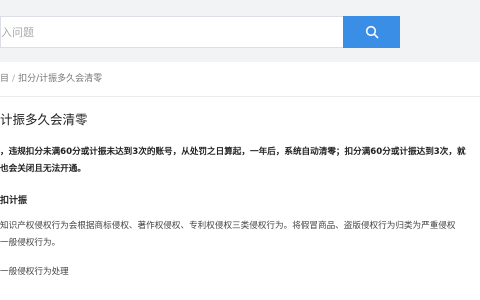 This screenshot has height=300, width=480. Describe the element at coordinates (14, 201) in the screenshot. I see `section-heading: 扣计振` at that location.